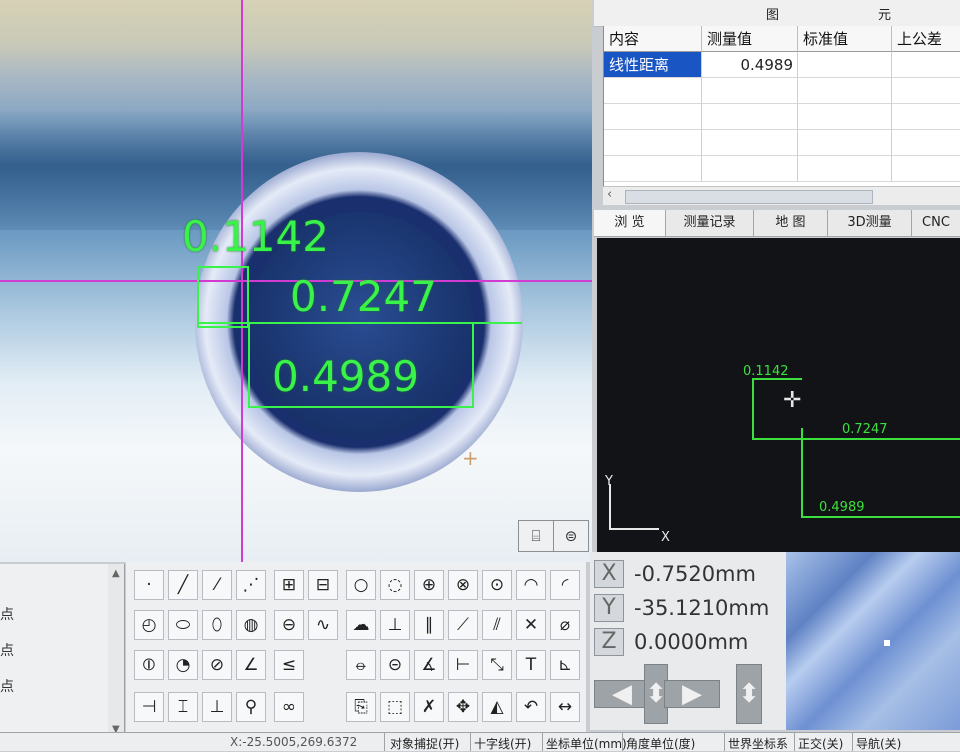 The image size is (960, 752). I want to click on move-right-button: ▶, so click(692, 694).